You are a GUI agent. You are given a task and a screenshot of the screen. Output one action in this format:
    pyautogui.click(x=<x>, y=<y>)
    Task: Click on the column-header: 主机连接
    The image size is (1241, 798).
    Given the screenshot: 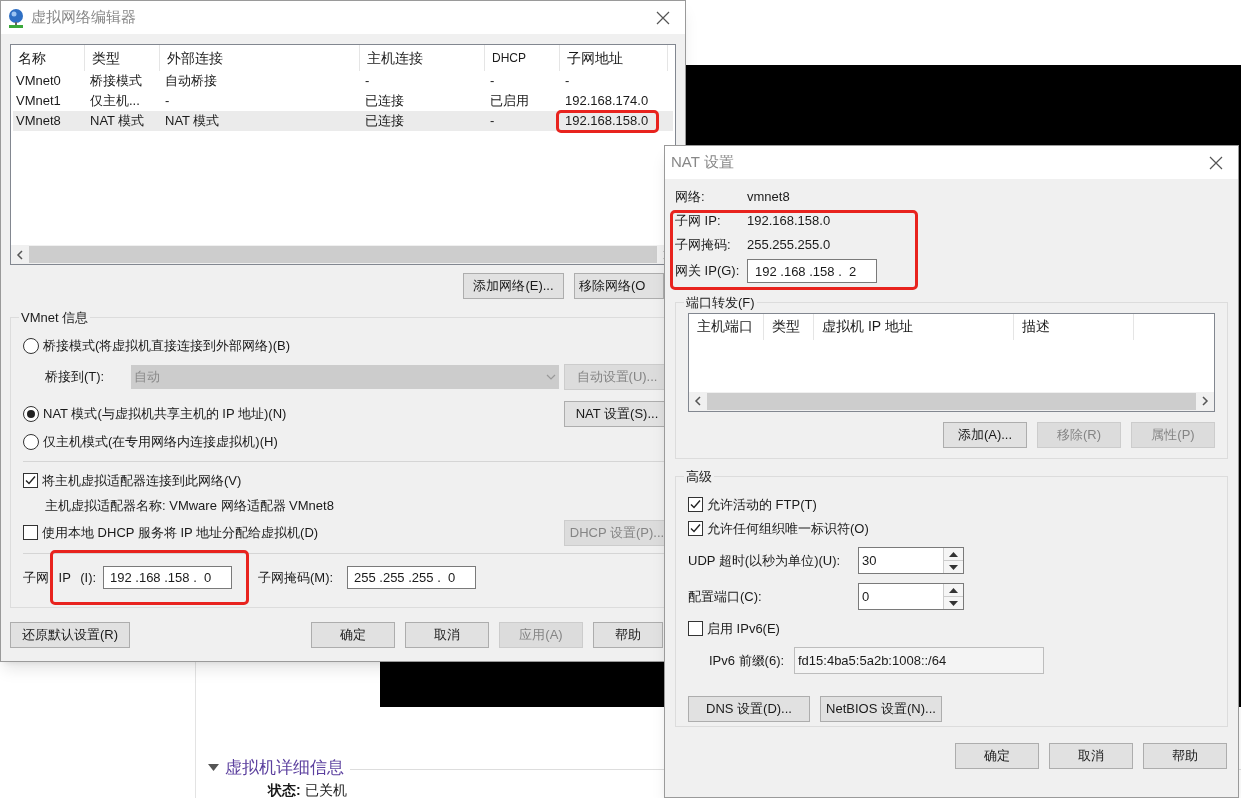 What is the action you would take?
    pyautogui.click(x=422, y=58)
    